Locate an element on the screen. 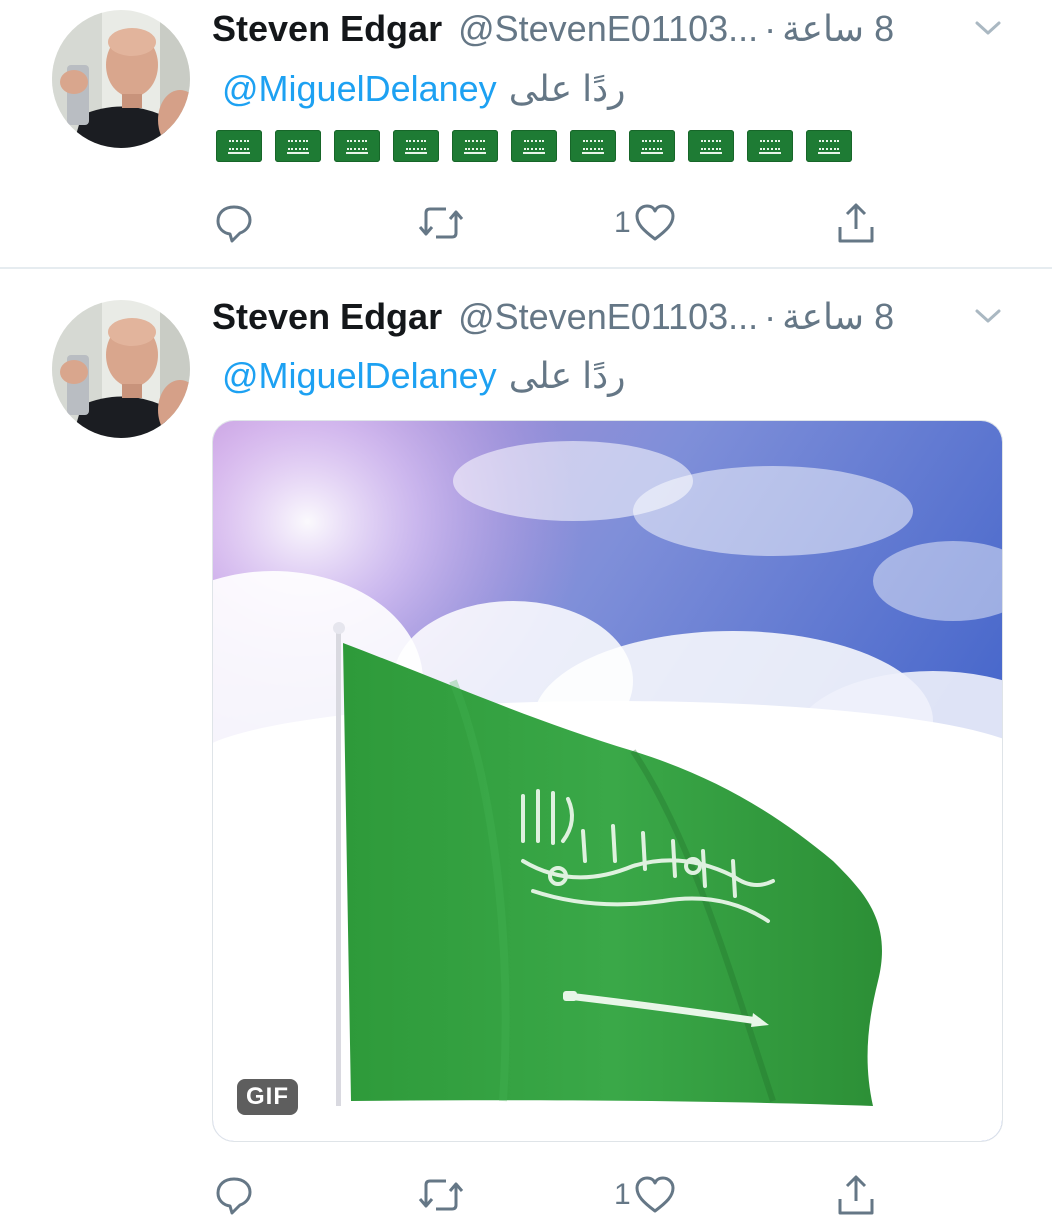 The image size is (1052, 1220). gif-badge: GIF is located at coordinates (267, 1097).